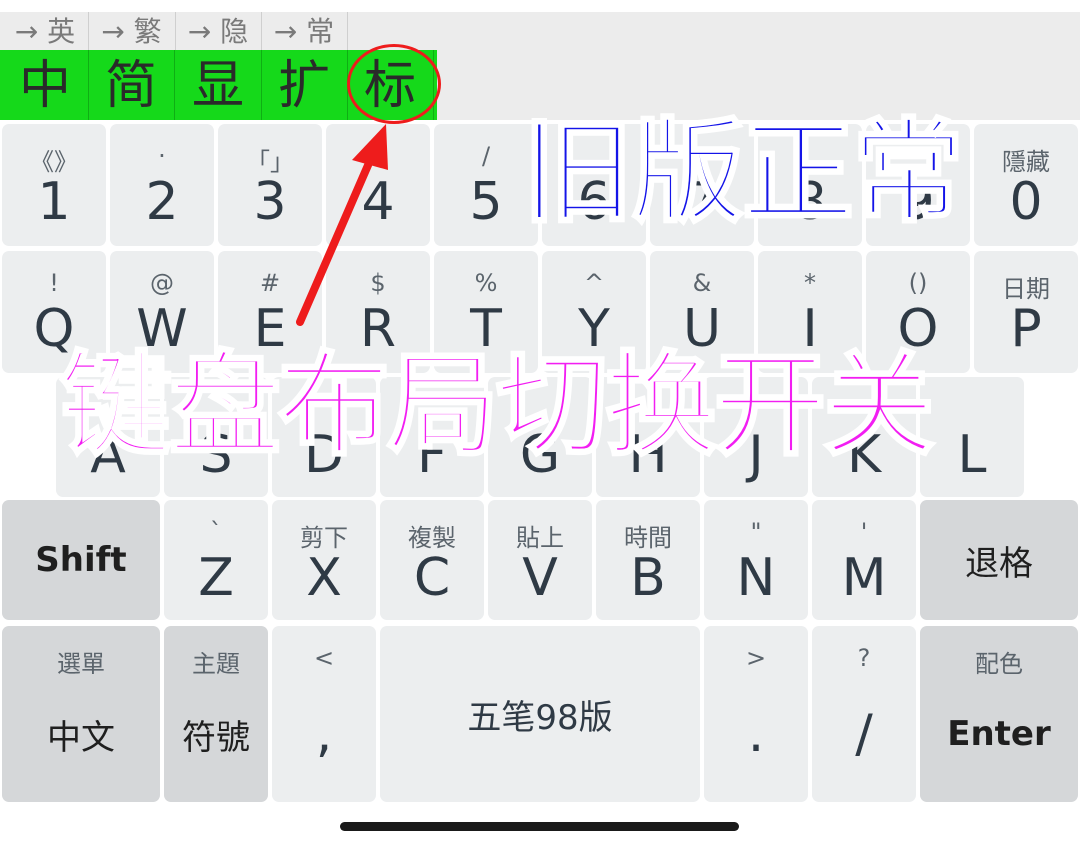 The width and height of the screenshot is (1080, 849). What do you see at coordinates (1026, 202) in the screenshot?
I see `key-main-label: 0` at bounding box center [1026, 202].